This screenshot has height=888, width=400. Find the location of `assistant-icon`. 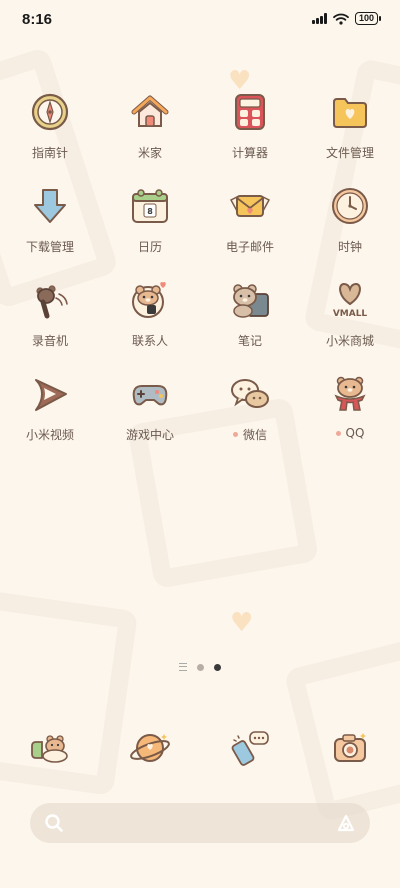

assistant-icon is located at coordinates (346, 823).